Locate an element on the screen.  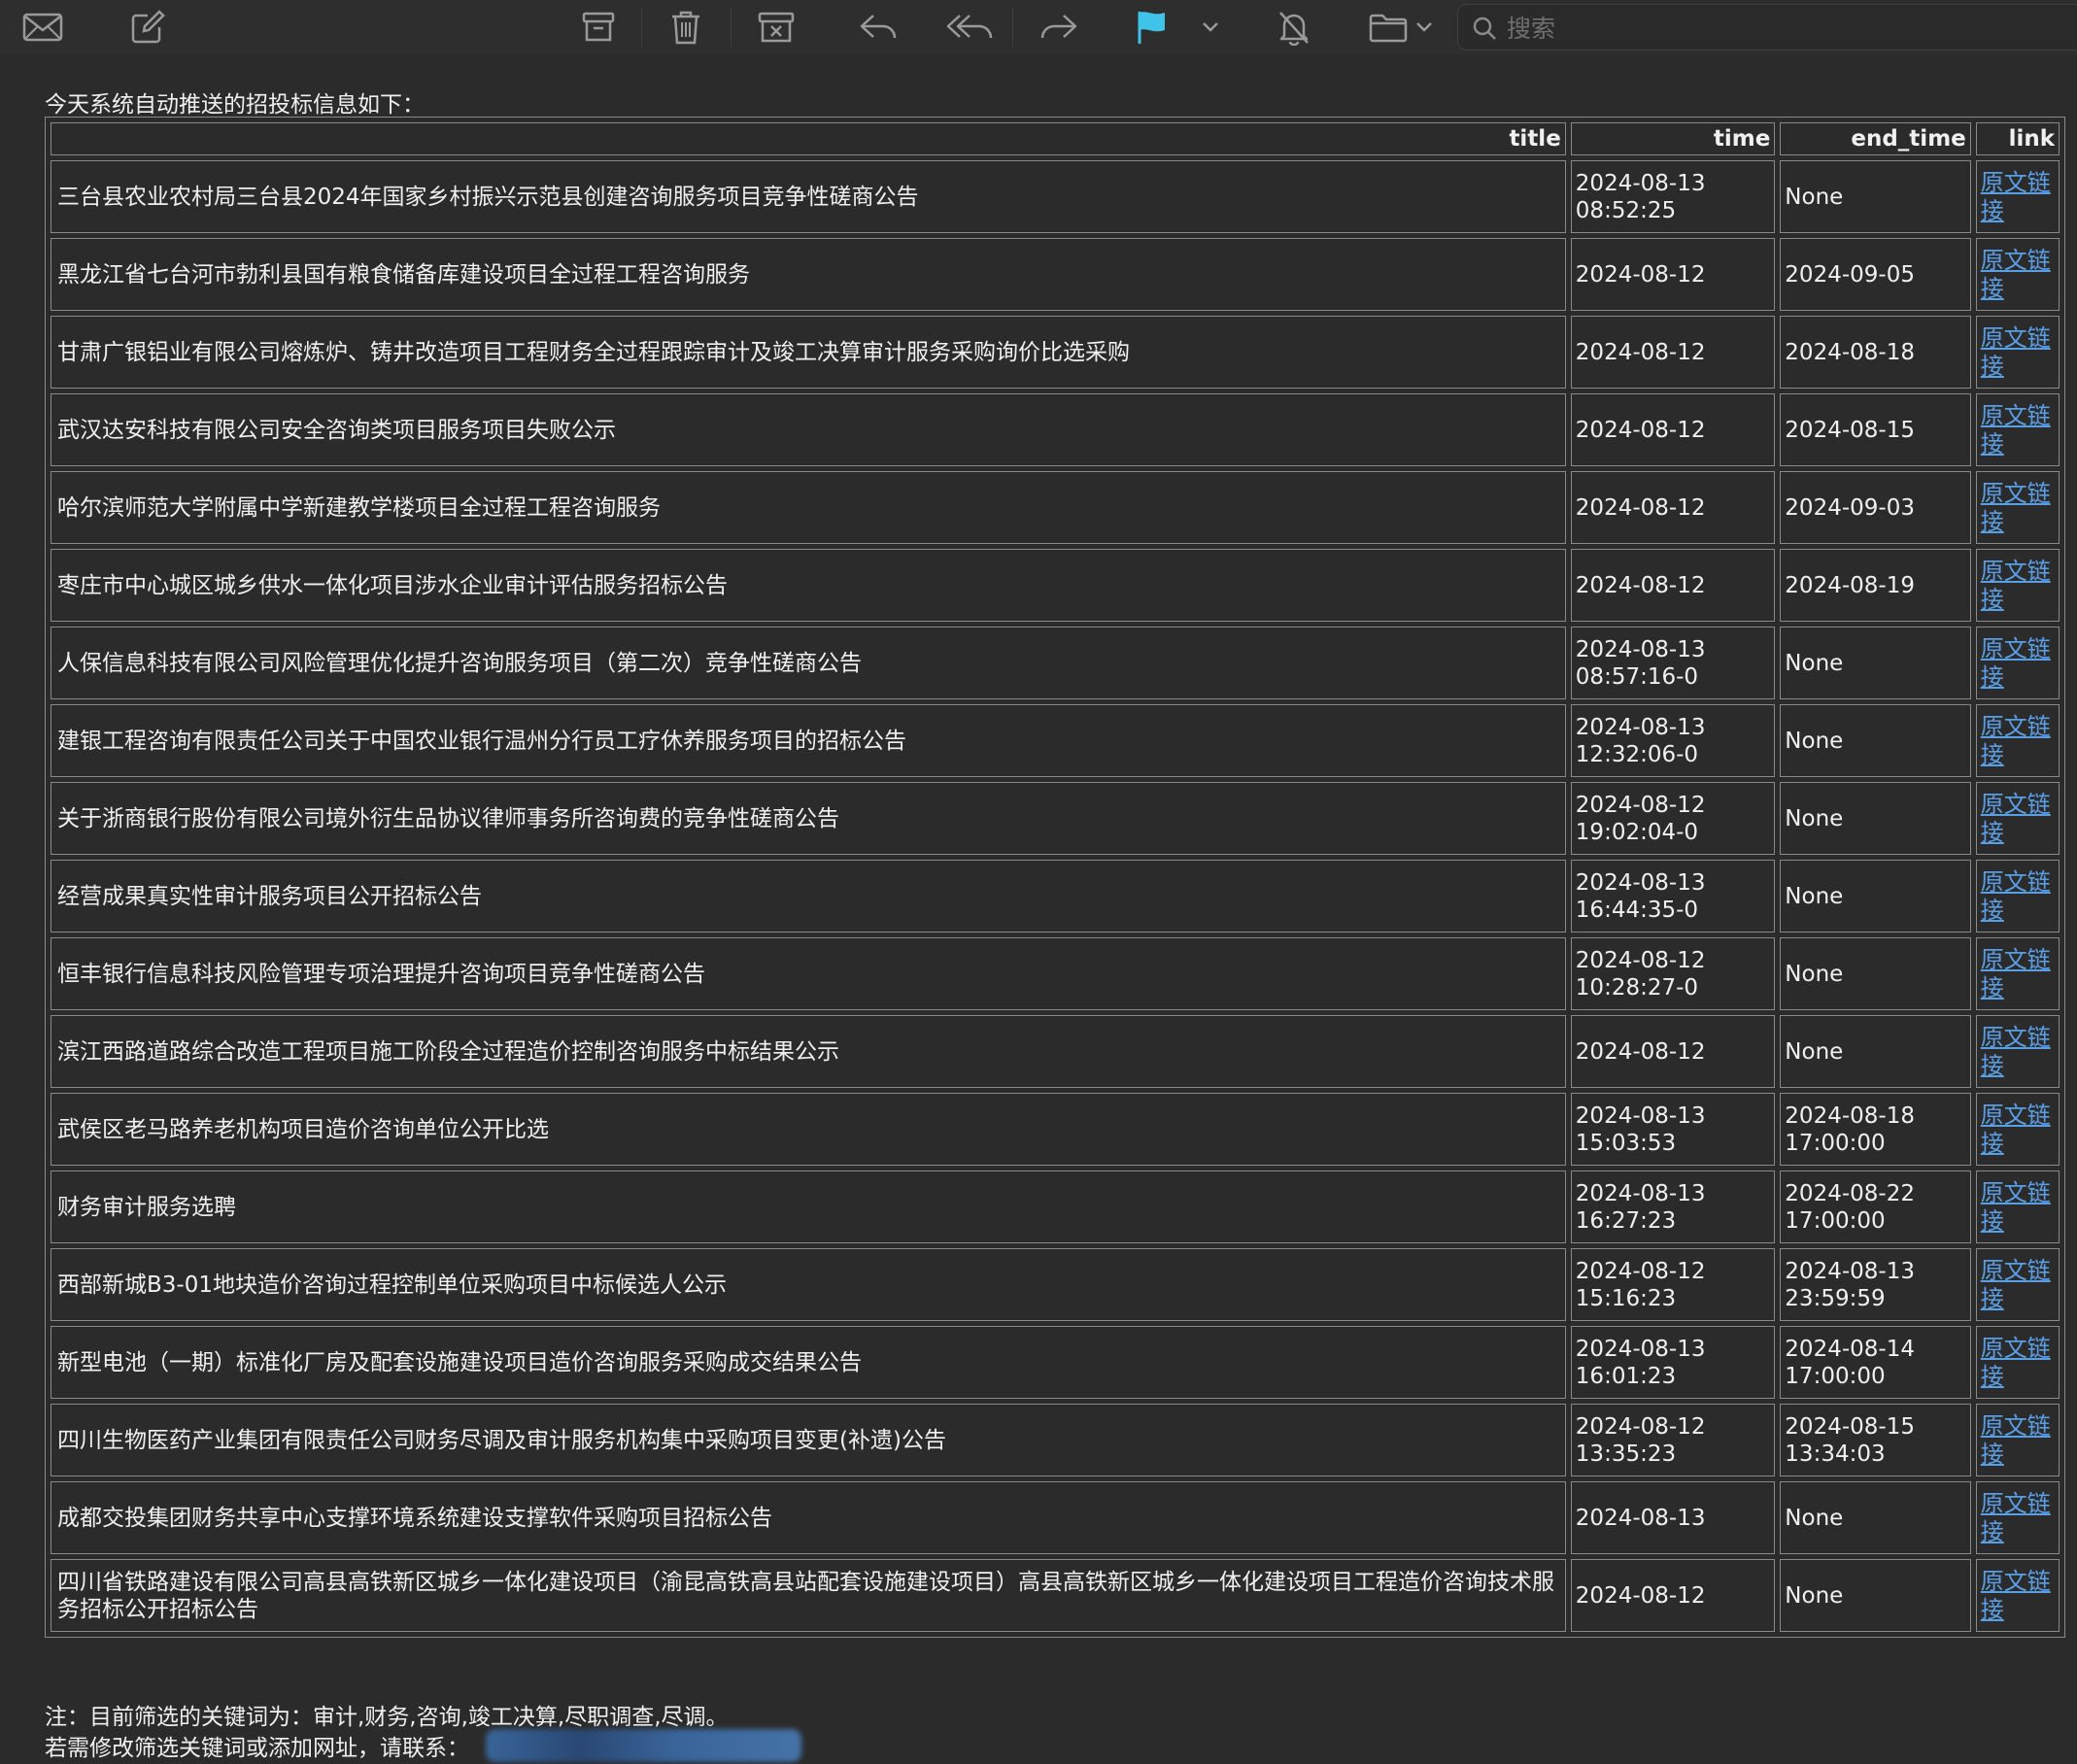
mute-bell-icon is located at coordinates (1294, 27).